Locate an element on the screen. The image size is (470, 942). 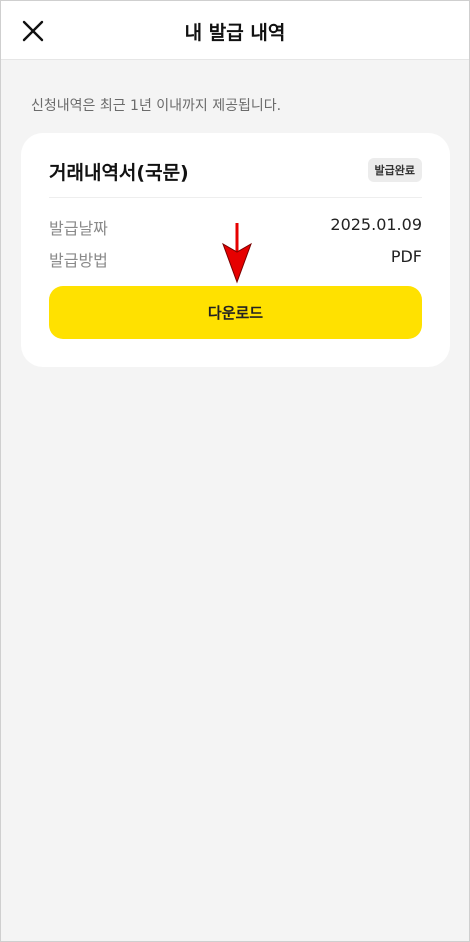
top-bar: 내 발급 내역 is located at coordinates (235, 30).